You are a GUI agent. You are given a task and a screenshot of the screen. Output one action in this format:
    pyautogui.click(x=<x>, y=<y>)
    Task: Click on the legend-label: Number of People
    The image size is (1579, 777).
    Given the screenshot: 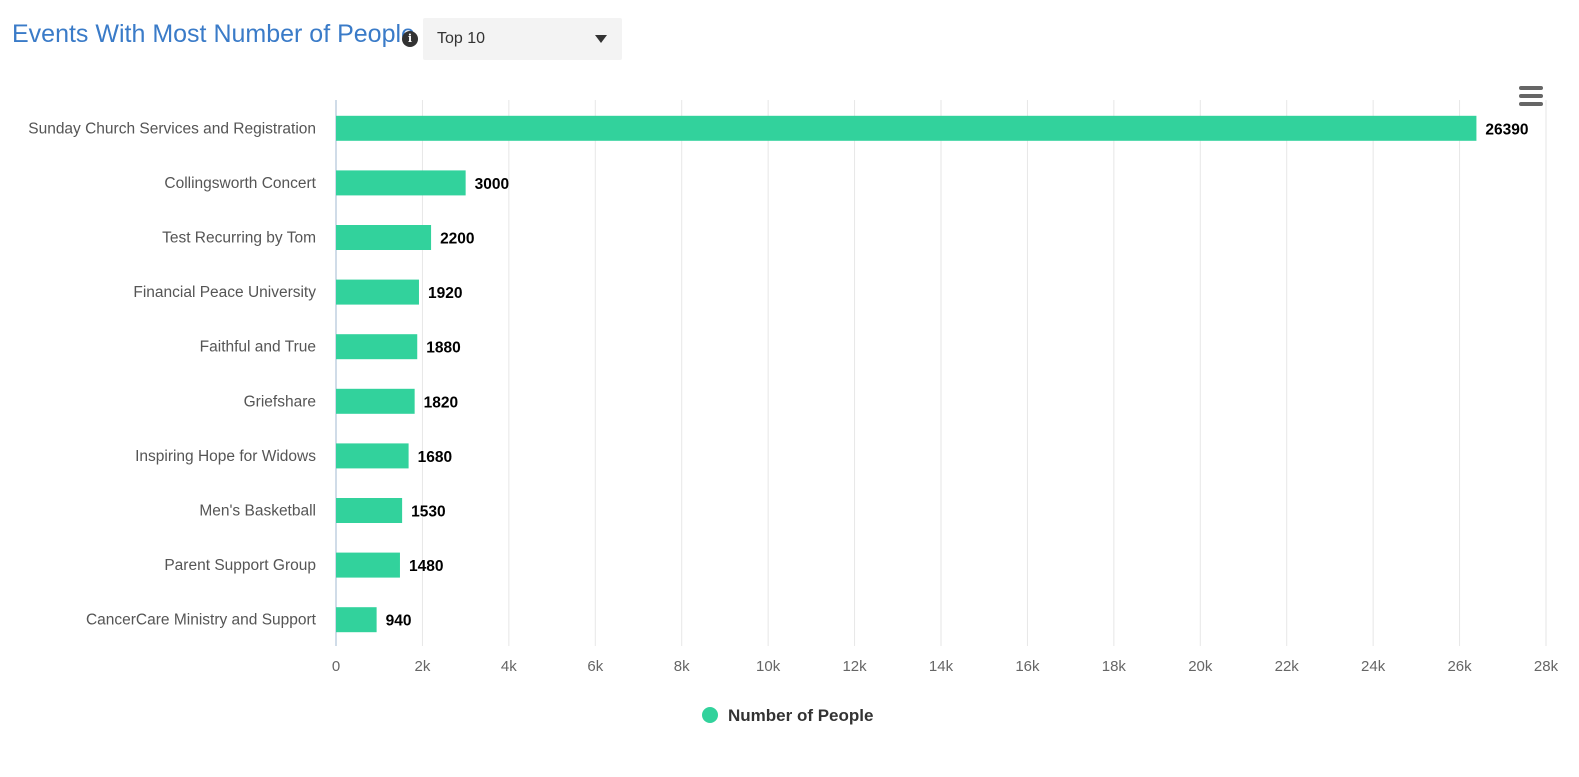 What is the action you would take?
    pyautogui.click(x=801, y=715)
    